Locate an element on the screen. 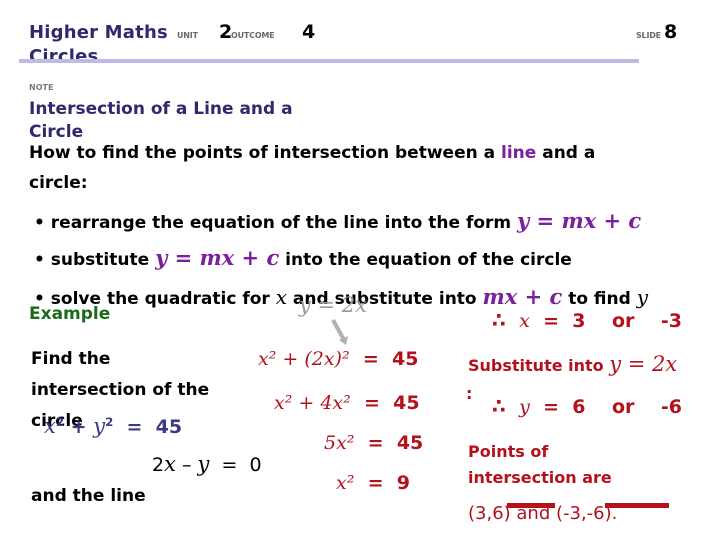  working-3-rhs: 45 is located at coordinates (410, 443).